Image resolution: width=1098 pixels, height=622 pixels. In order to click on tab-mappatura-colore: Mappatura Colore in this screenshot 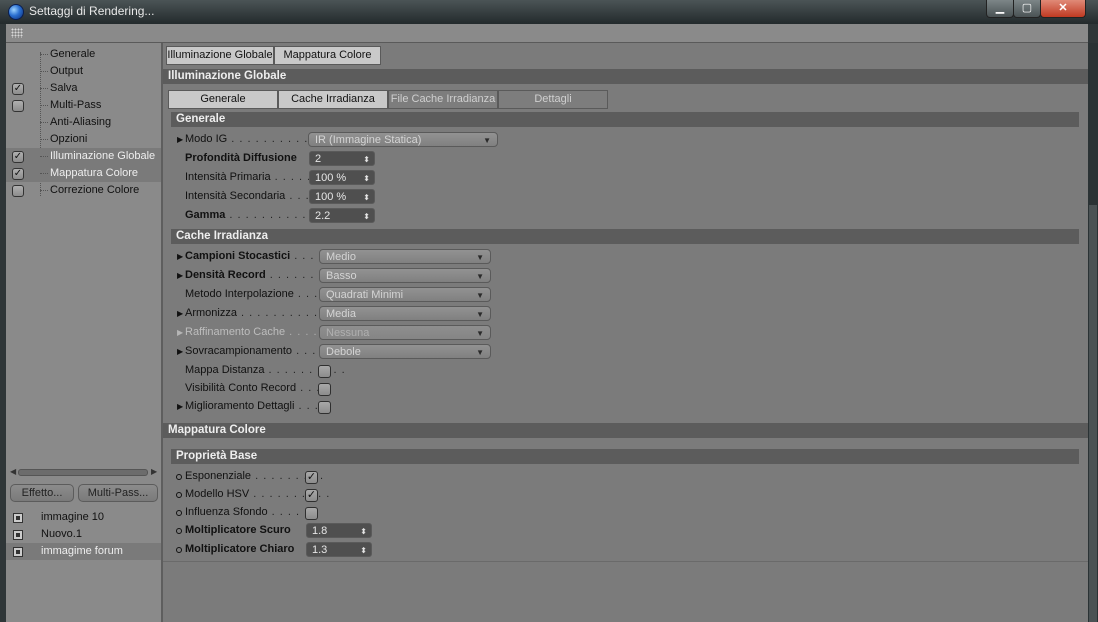, I will do `click(327, 55)`.